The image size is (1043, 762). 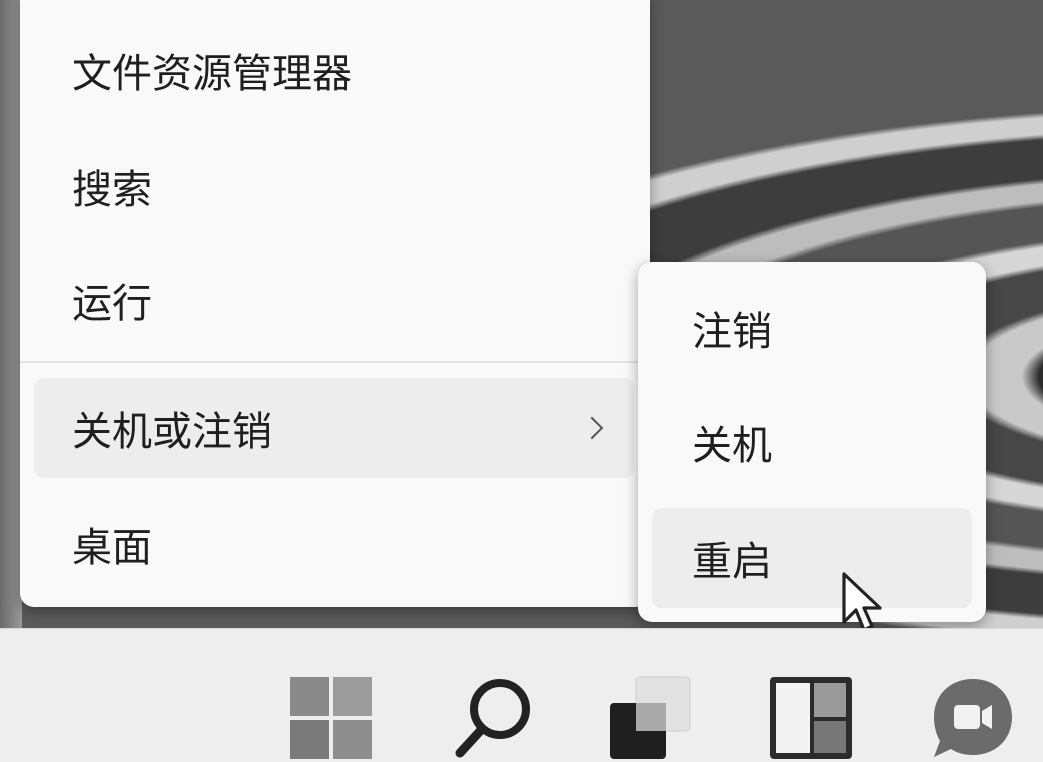 I want to click on menu-item-label: 运行, so click(x=112, y=304).